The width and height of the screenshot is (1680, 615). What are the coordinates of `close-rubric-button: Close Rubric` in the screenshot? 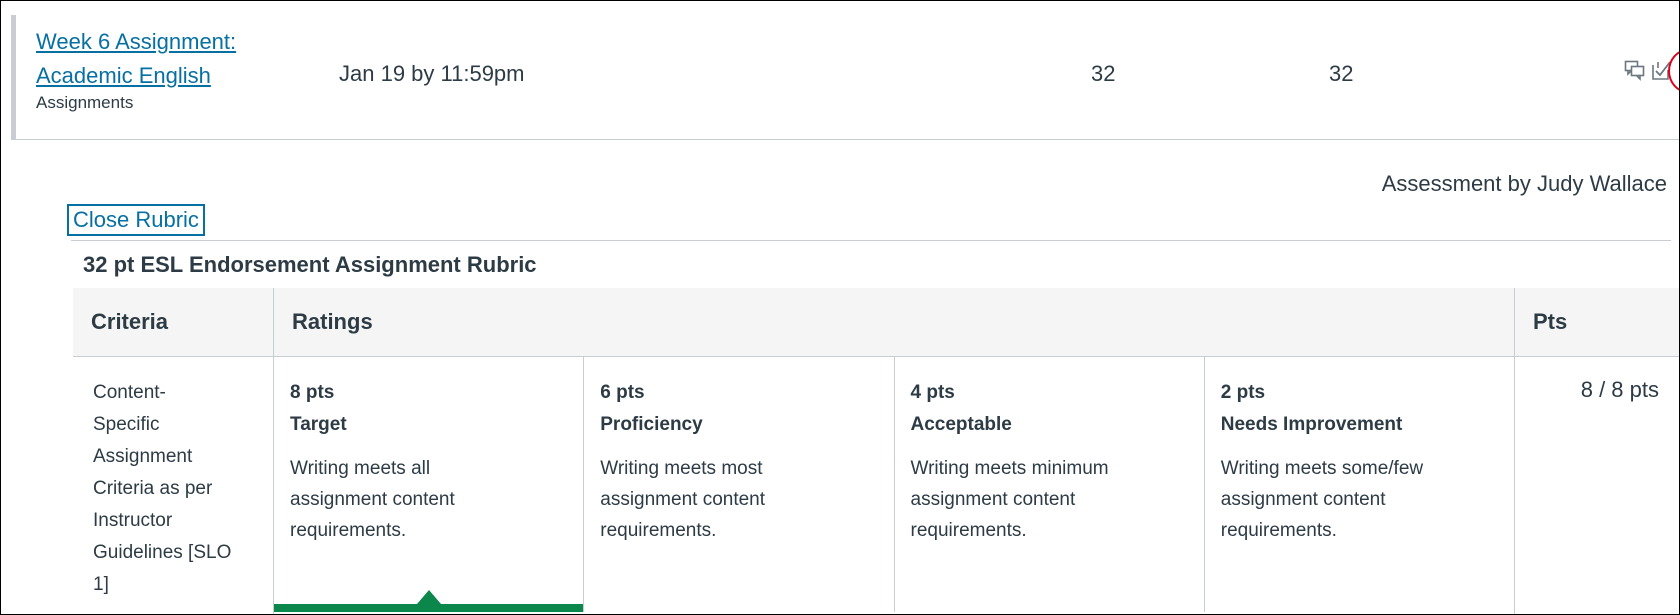 It's located at (136, 220).